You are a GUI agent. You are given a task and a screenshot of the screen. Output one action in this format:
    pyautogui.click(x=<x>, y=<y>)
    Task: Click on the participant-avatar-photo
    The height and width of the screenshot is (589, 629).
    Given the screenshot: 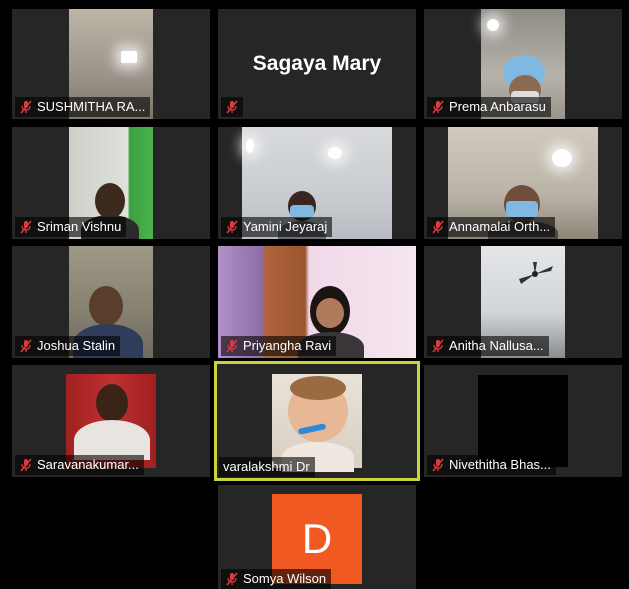 What is the action you would take?
    pyautogui.click(x=317, y=423)
    